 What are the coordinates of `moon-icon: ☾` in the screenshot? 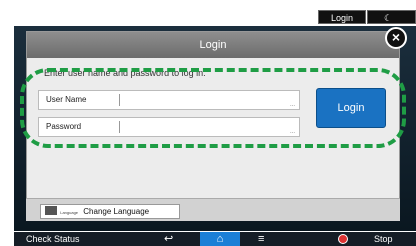 It's located at (391, 17).